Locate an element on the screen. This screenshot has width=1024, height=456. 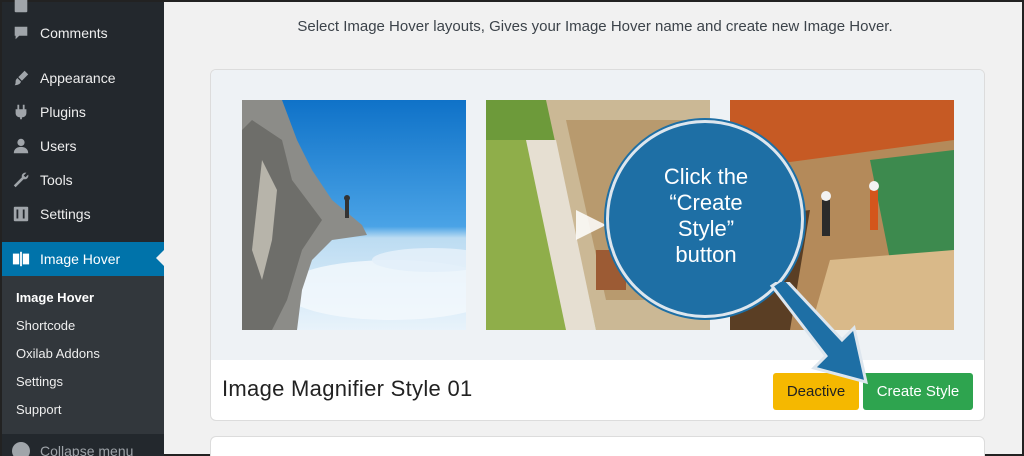
callout-arrow-icon is located at coordinates (819, 333).